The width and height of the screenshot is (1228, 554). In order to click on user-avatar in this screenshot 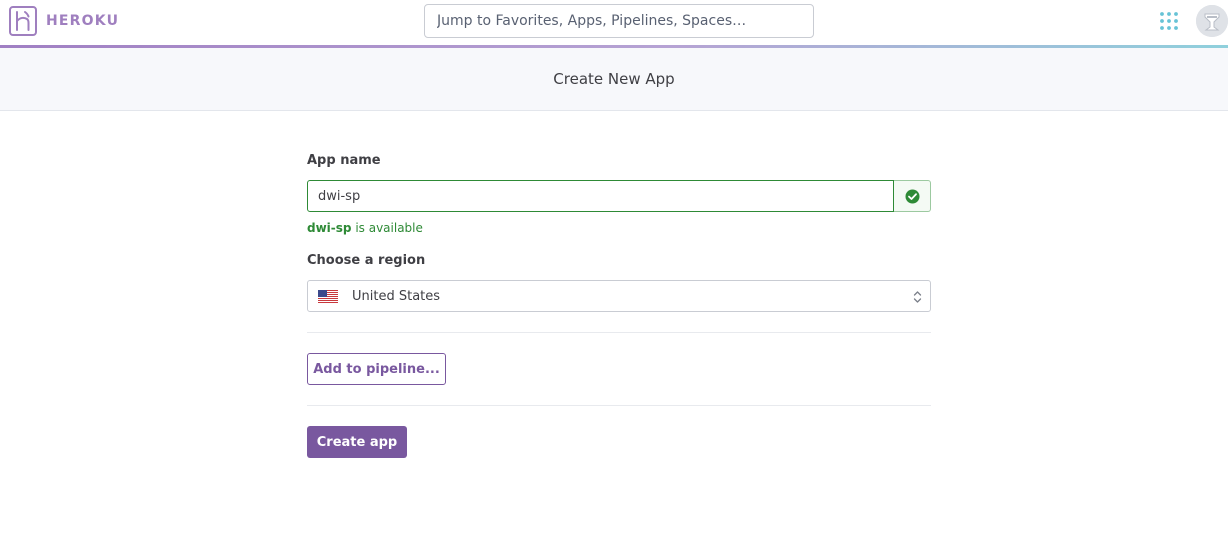, I will do `click(1212, 21)`.